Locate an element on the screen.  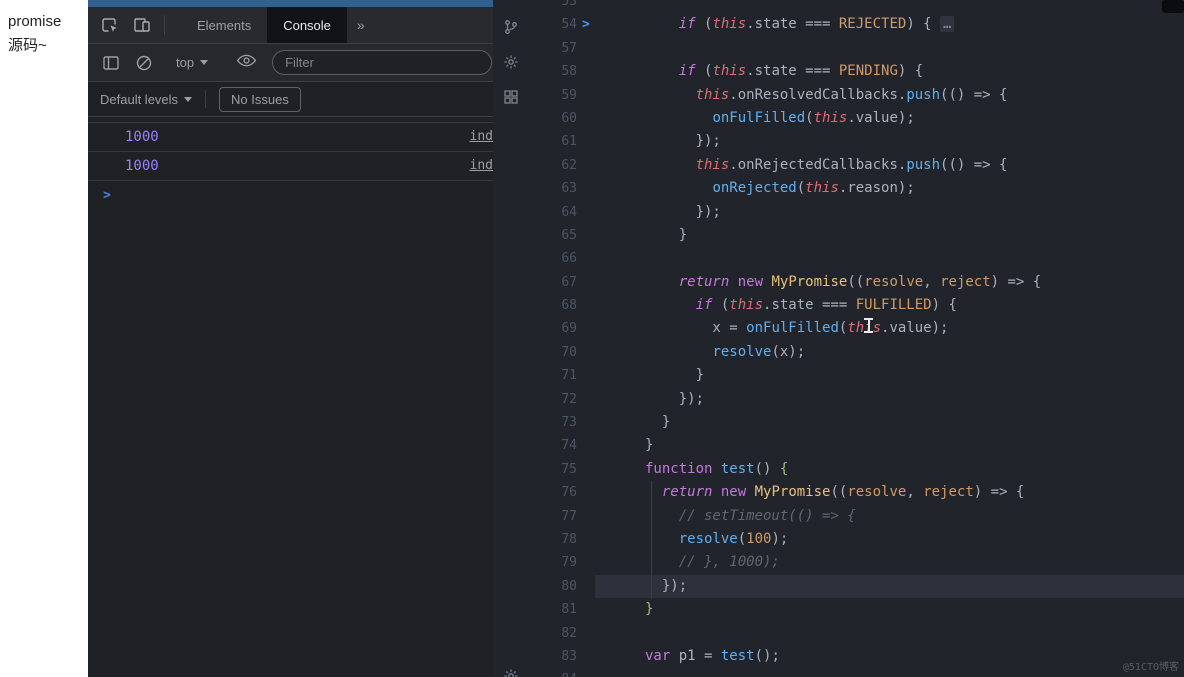
line-number: 63 is located at coordinates (553, 188).